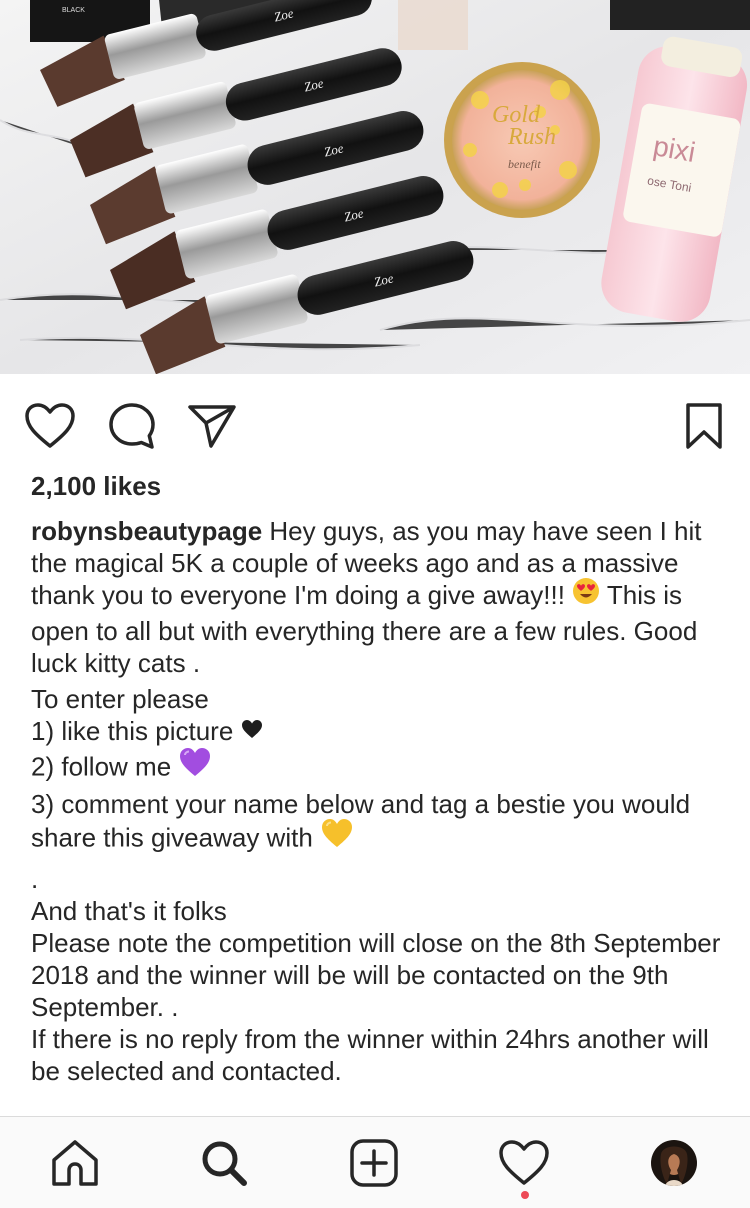 This screenshot has height=1208, width=750. What do you see at coordinates (531, 137) in the screenshot?
I see `svg-text: Rush` at bounding box center [531, 137].